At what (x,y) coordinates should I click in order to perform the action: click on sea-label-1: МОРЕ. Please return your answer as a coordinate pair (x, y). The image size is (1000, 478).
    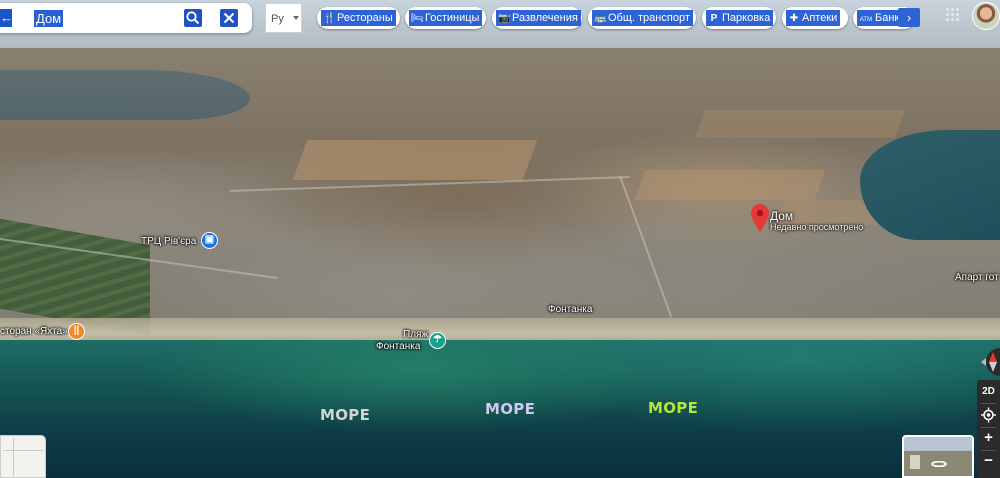
    Looking at the image, I should click on (345, 415).